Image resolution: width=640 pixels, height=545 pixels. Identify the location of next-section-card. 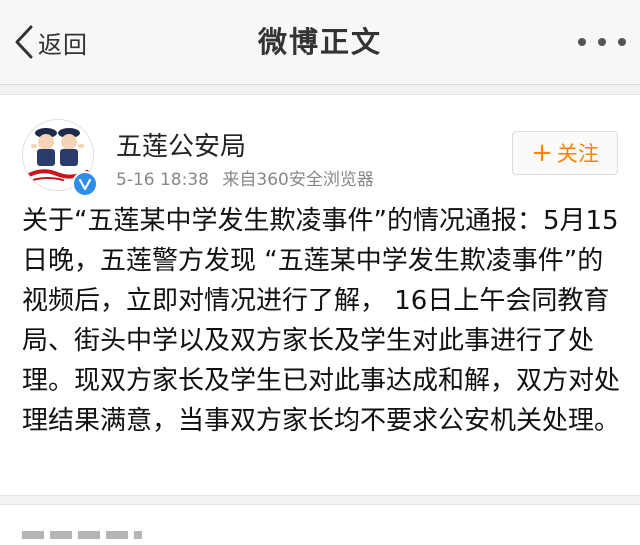
(320, 524).